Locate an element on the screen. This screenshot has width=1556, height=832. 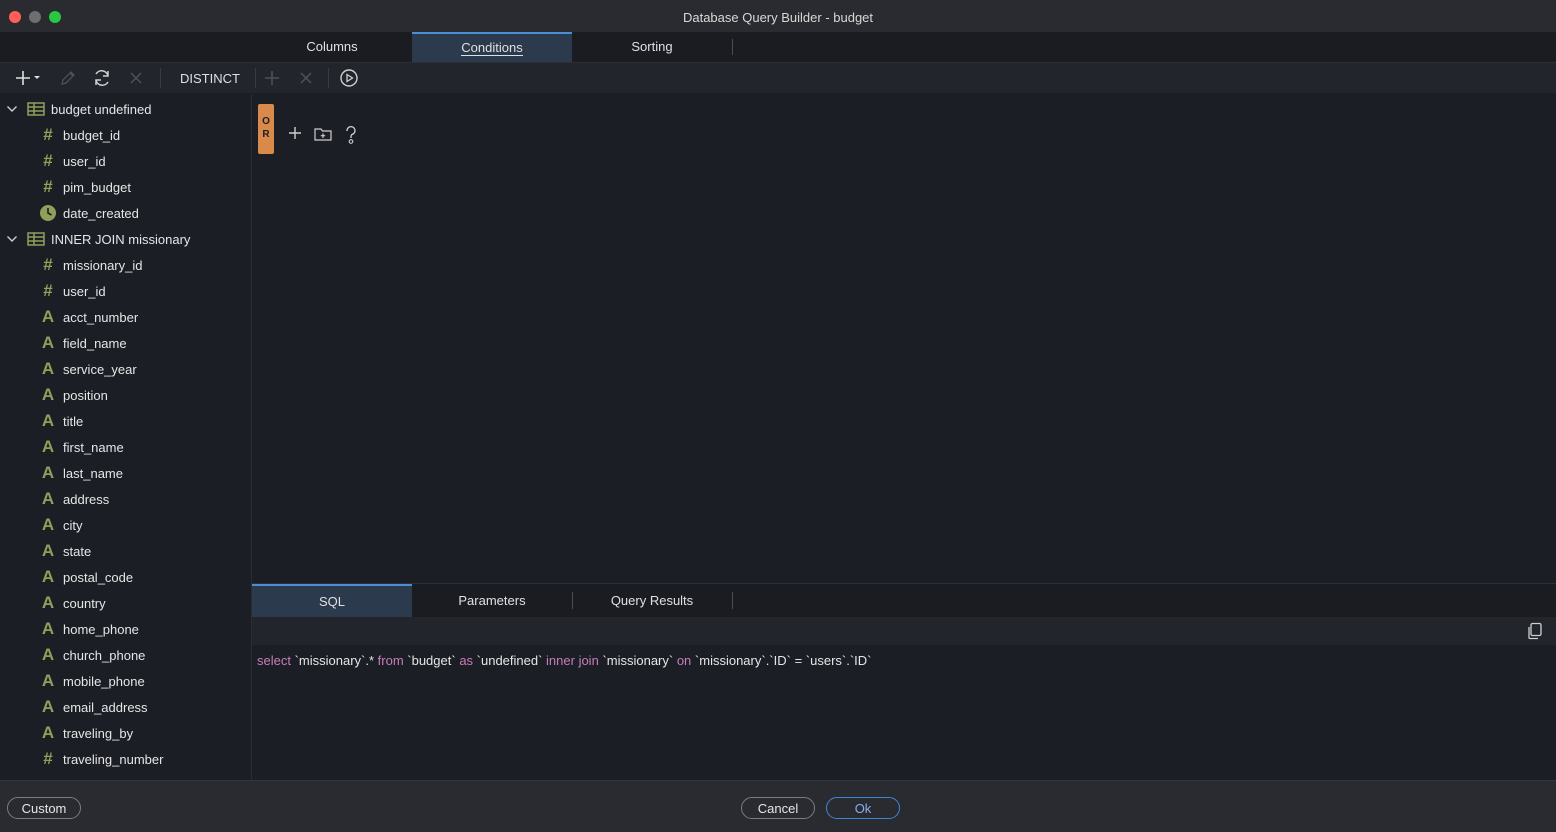
tree-field-item: Atraveling_by is located at coordinates (125, 733).